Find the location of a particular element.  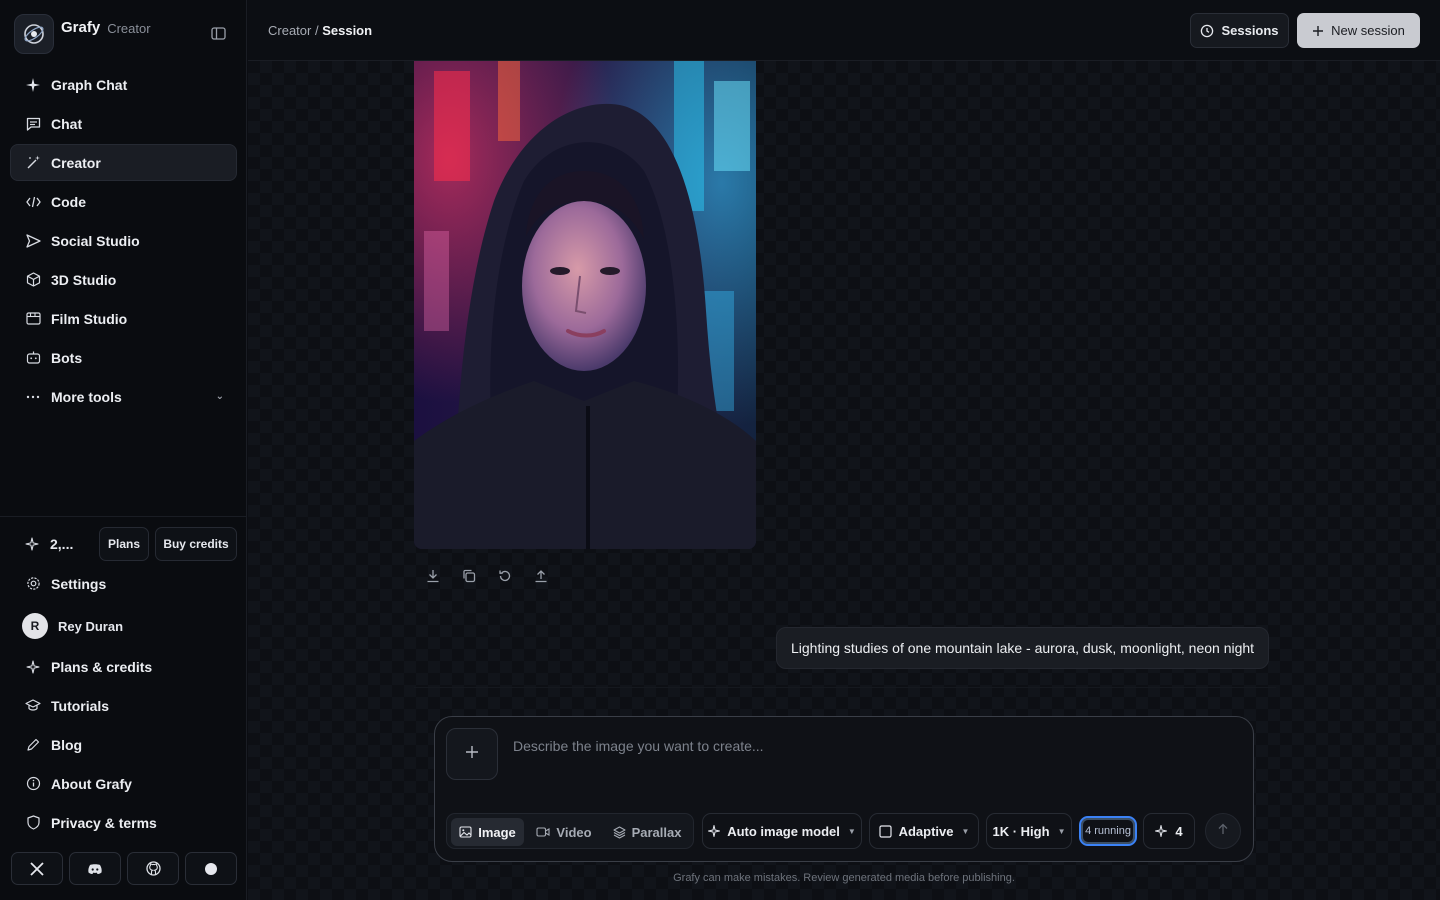

magic-wand-icon is located at coordinates (33, 163).